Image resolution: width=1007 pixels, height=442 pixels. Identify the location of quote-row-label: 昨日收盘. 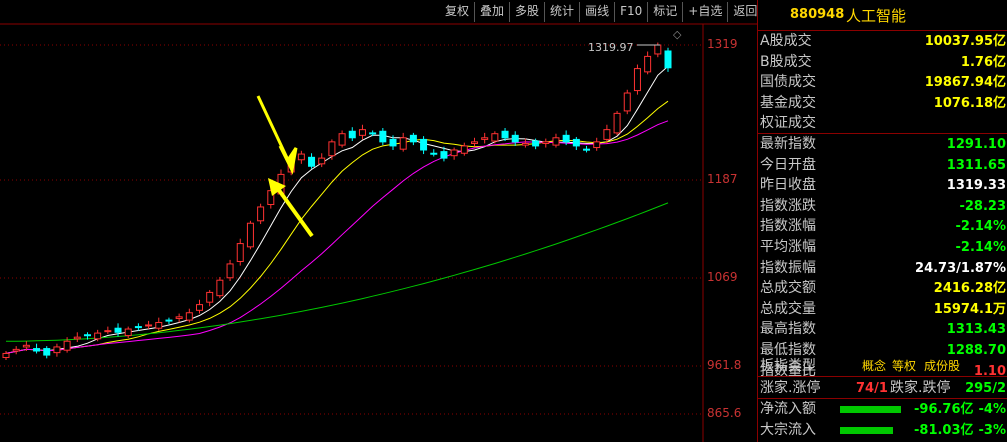
(788, 185).